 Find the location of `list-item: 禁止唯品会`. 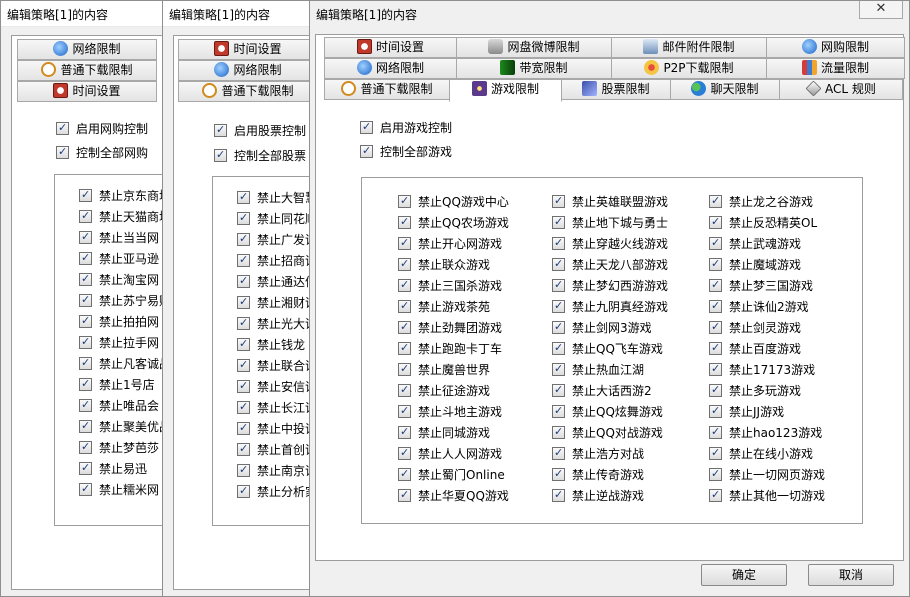

list-item: 禁止唯品会 is located at coordinates (119, 405).